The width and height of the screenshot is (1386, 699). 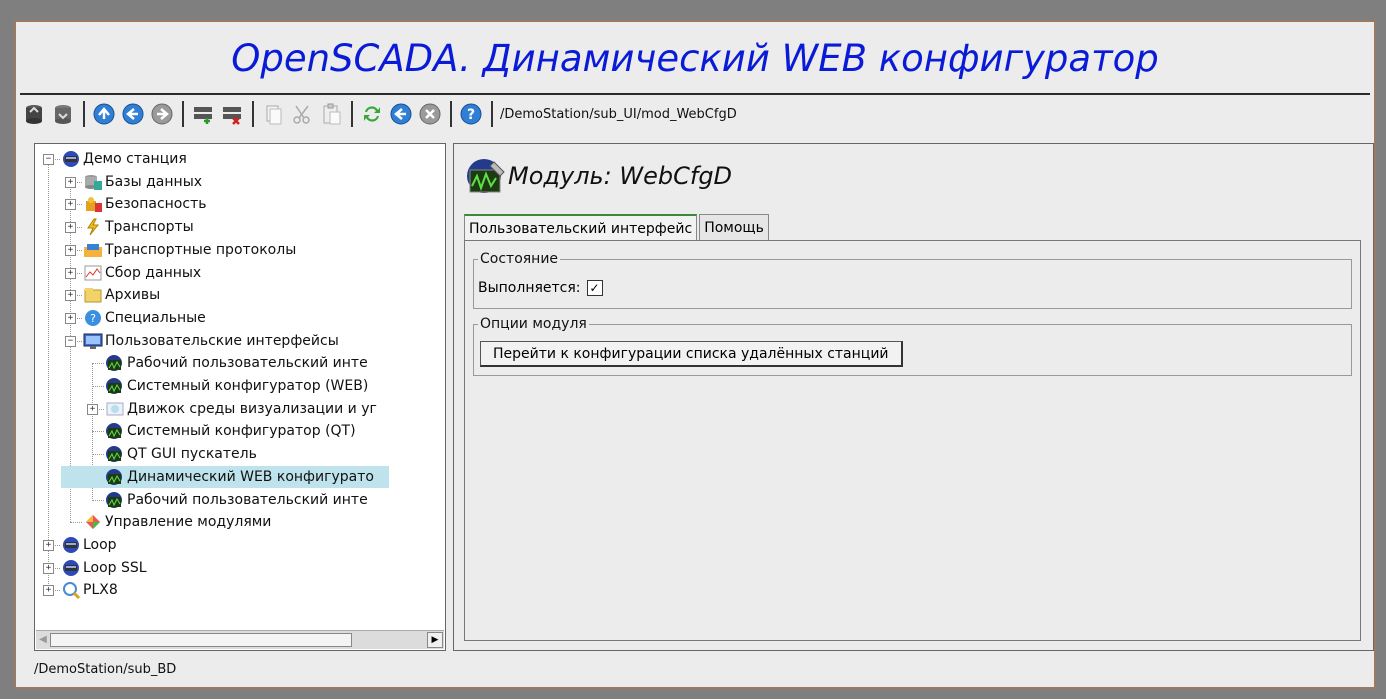 What do you see at coordinates (154, 181) in the screenshot?
I see `tree-item-label: Базы данных` at bounding box center [154, 181].